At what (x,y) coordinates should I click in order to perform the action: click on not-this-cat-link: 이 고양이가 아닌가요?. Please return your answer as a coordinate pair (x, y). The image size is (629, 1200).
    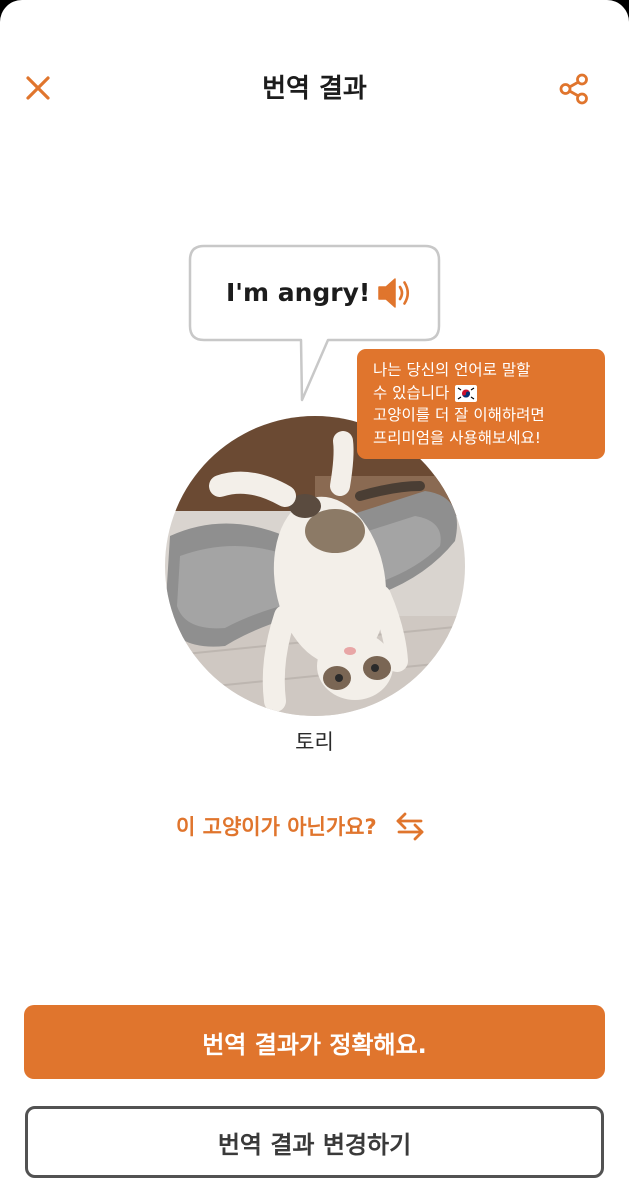
    Looking at the image, I should click on (300, 826).